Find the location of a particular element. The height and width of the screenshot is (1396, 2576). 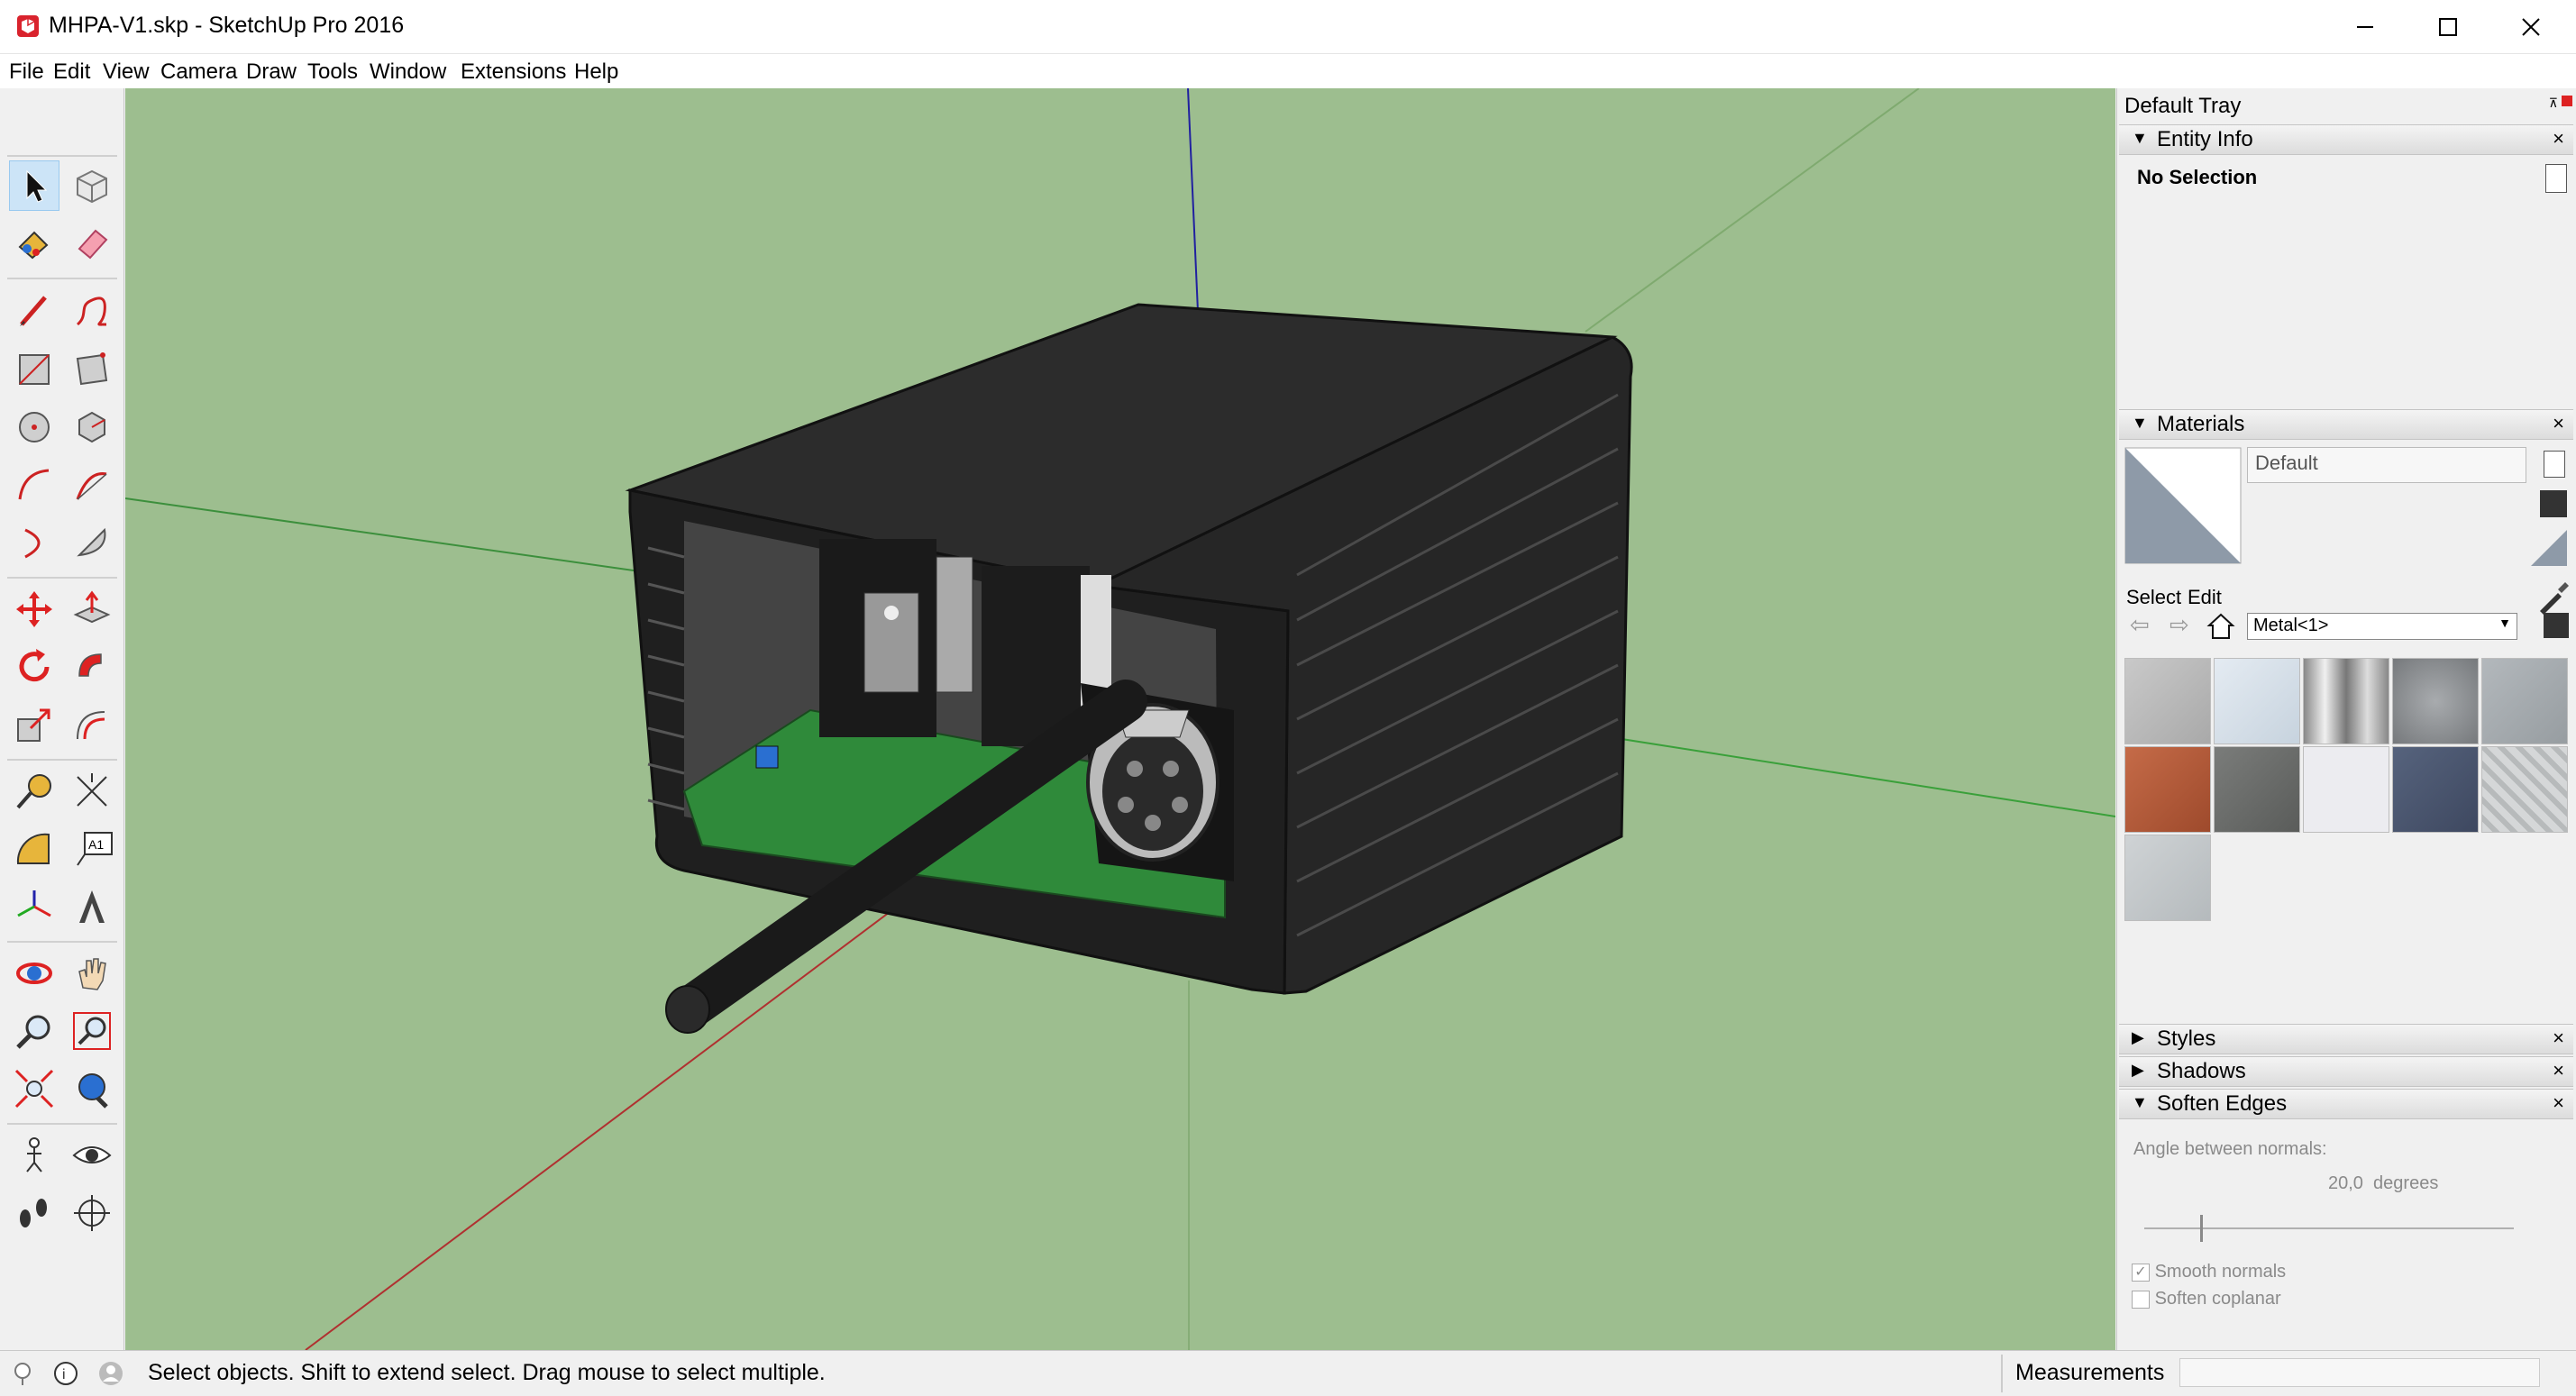

push-pull-tool is located at coordinates (92, 609).